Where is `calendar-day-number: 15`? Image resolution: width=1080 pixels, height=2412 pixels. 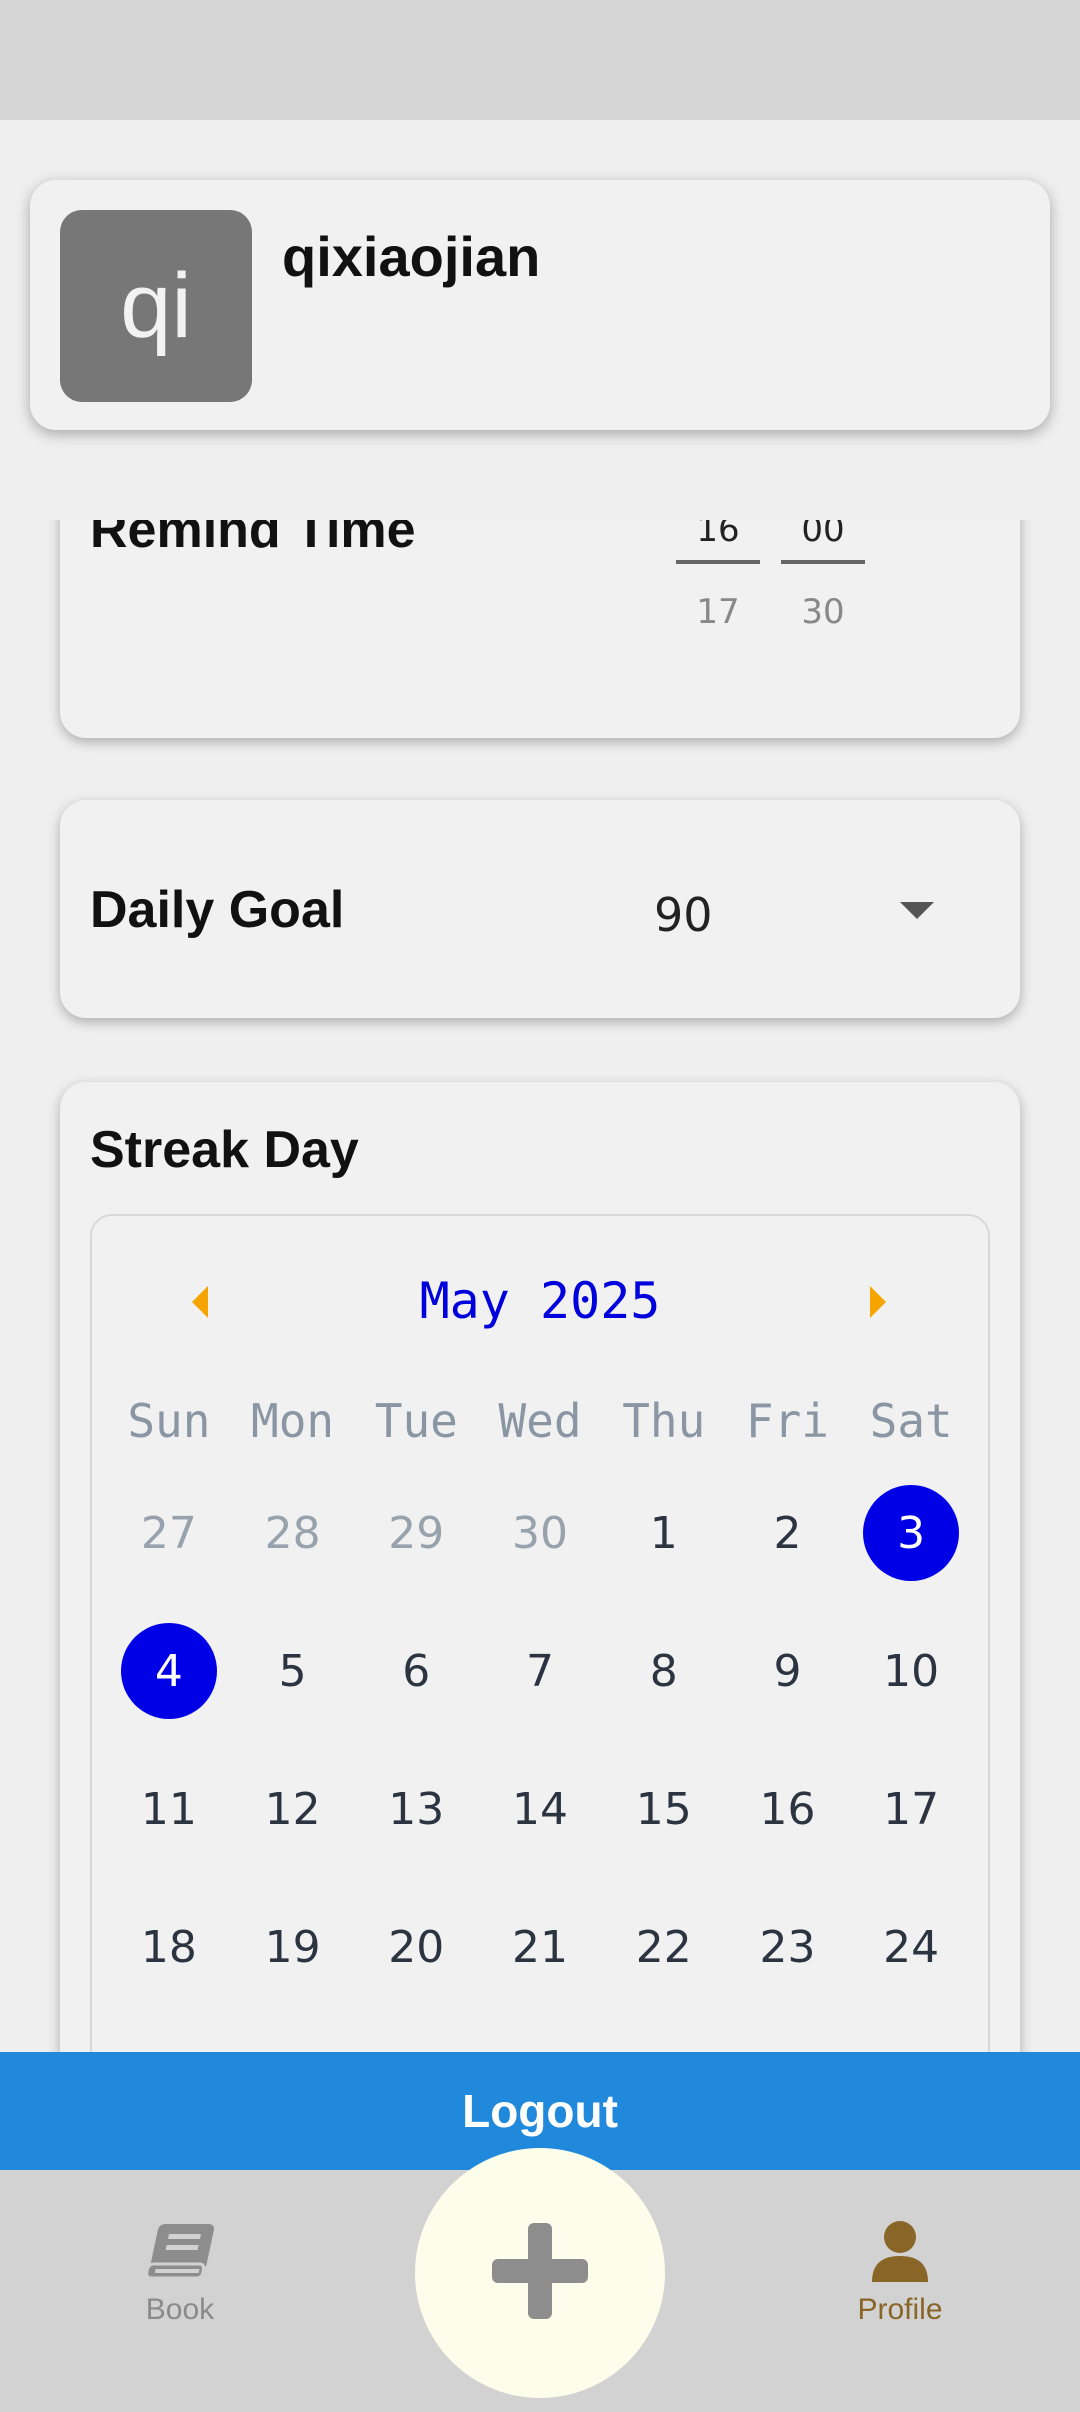
calendar-day-number: 15 is located at coordinates (663, 1809).